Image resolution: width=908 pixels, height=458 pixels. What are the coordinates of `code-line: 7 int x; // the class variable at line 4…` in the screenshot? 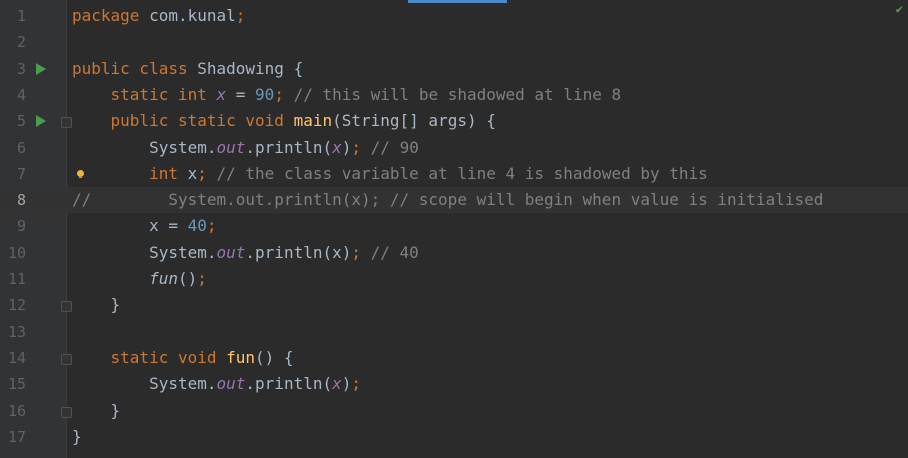 It's located at (454, 174).